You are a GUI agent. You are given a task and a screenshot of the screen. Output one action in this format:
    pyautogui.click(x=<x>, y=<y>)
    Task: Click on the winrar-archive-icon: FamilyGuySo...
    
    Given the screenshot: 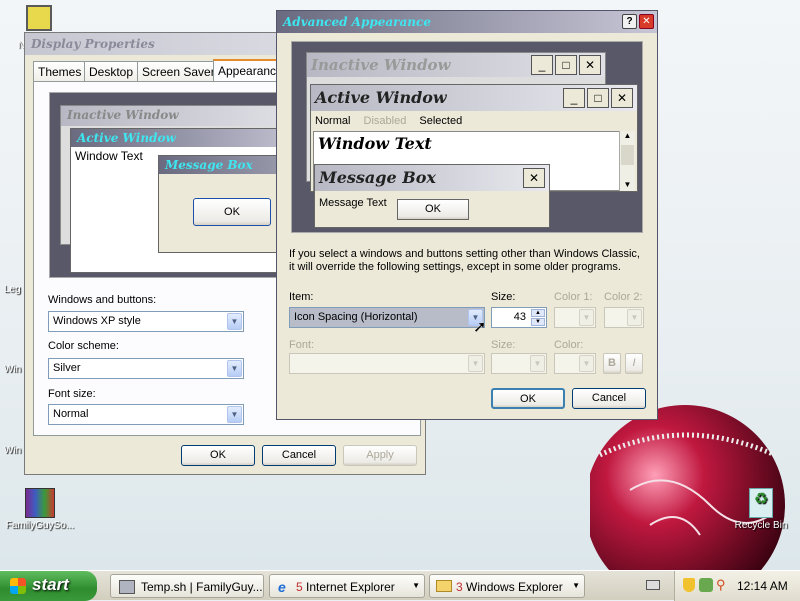 What is the action you would take?
    pyautogui.click(x=40, y=509)
    